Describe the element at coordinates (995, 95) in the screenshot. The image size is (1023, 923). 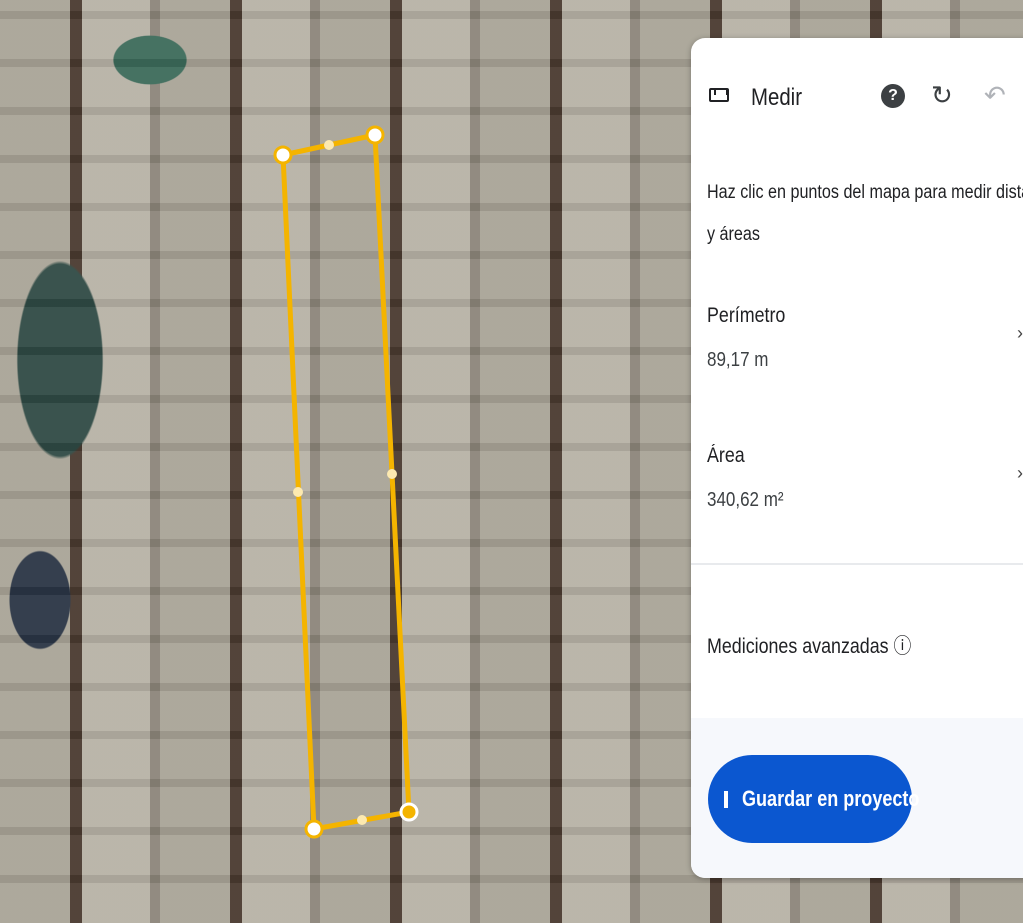
I see `undo-icon: ↶` at that location.